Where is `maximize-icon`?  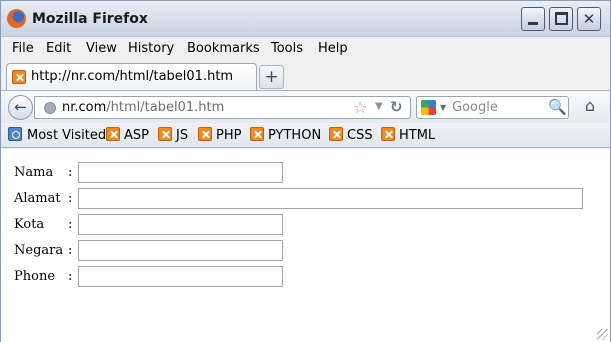 maximize-icon is located at coordinates (561, 18).